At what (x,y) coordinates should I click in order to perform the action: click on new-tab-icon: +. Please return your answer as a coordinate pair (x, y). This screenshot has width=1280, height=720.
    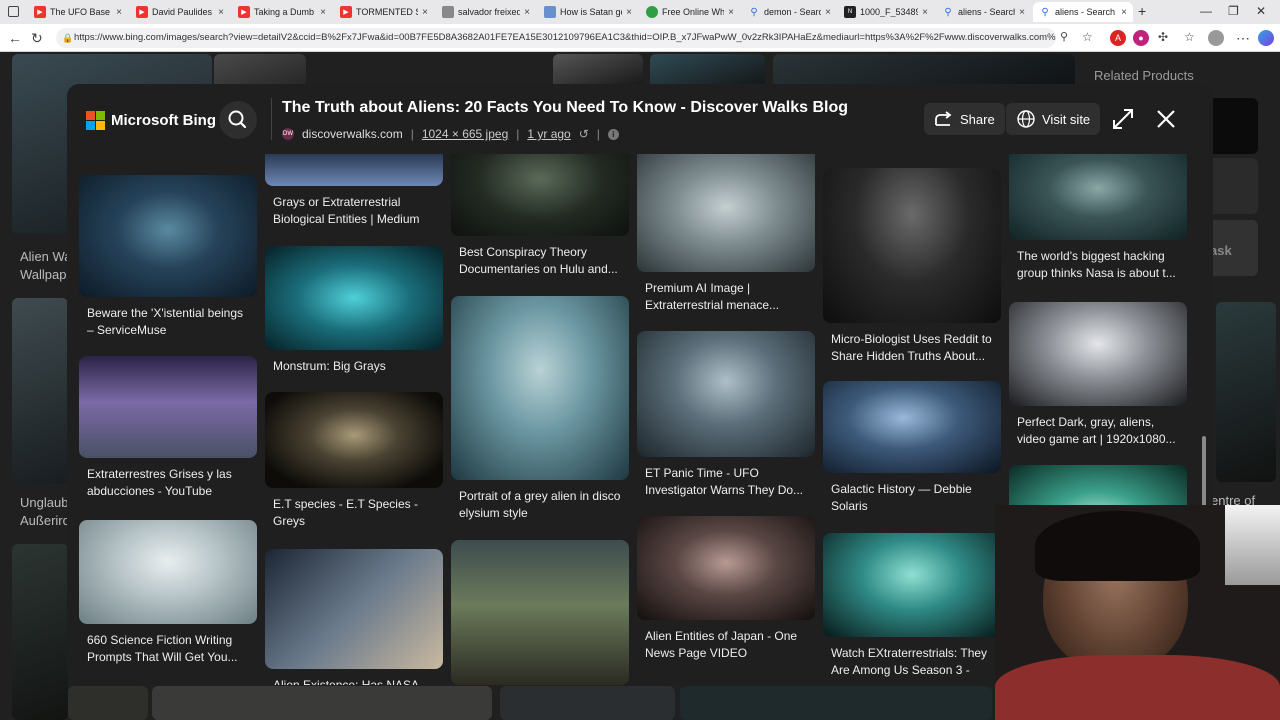
    Looking at the image, I should click on (1142, 11).